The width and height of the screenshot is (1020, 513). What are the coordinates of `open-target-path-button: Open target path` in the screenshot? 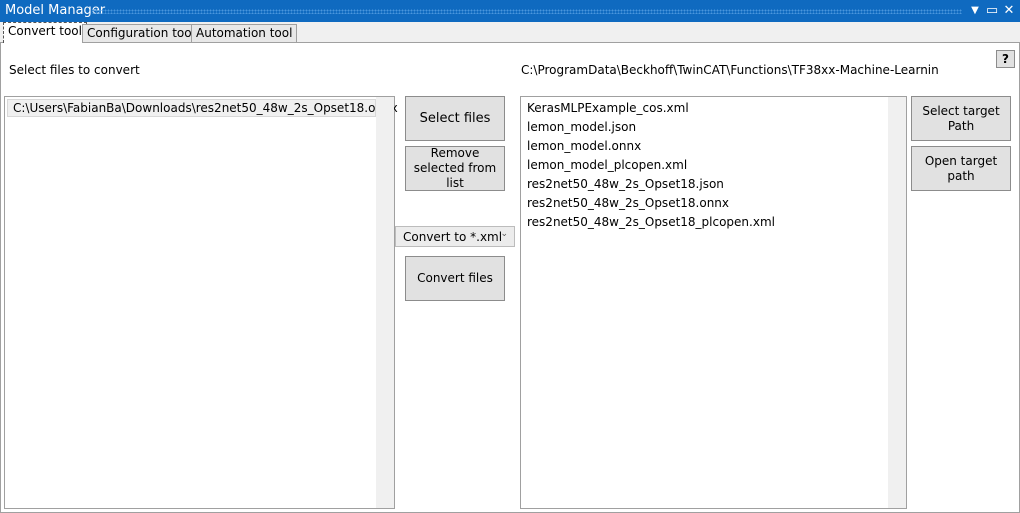 It's located at (961, 168).